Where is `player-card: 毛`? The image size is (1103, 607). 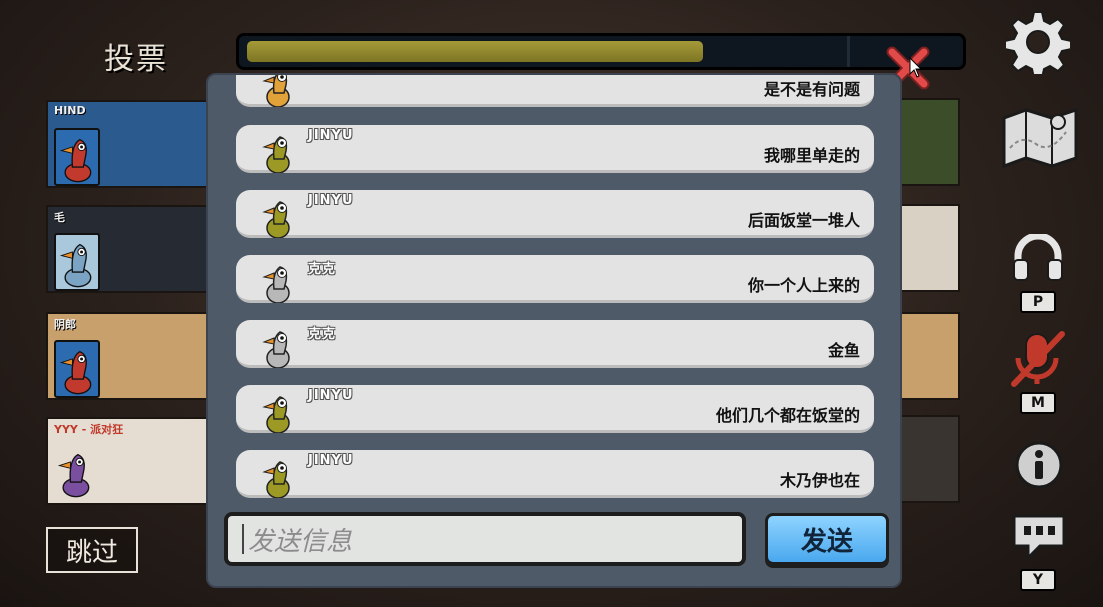
player-card: 毛 is located at coordinates (127, 249).